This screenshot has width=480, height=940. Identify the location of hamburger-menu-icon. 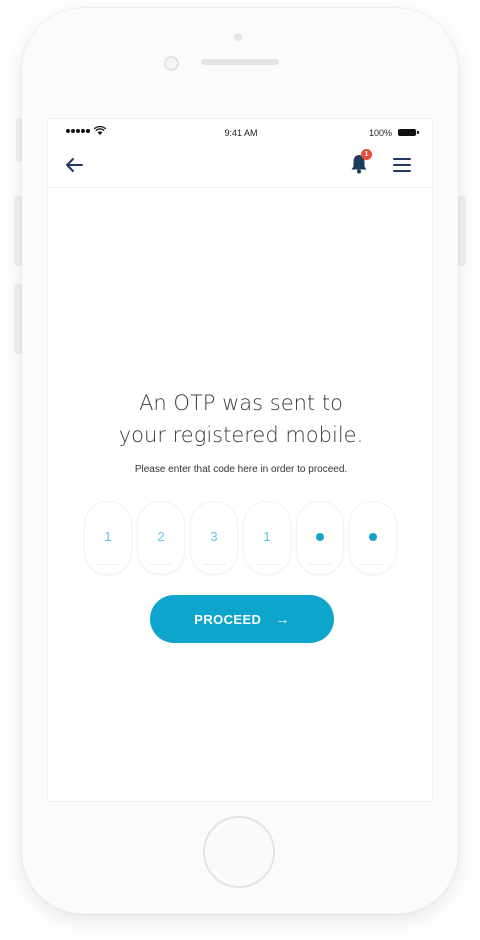
(402, 165).